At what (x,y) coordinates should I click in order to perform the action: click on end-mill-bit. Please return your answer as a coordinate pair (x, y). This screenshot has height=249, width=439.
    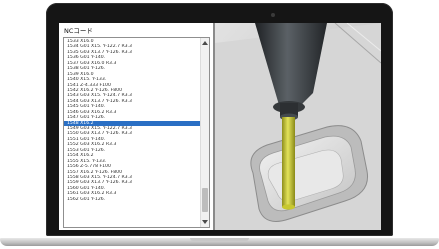
    Looking at the image, I should click on (288, 163).